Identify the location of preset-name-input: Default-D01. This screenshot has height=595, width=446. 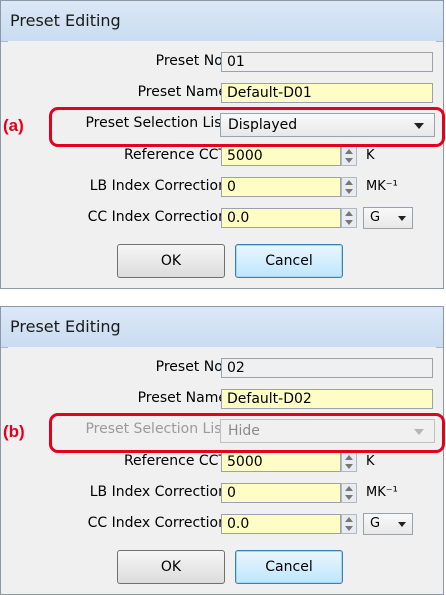
(327, 93).